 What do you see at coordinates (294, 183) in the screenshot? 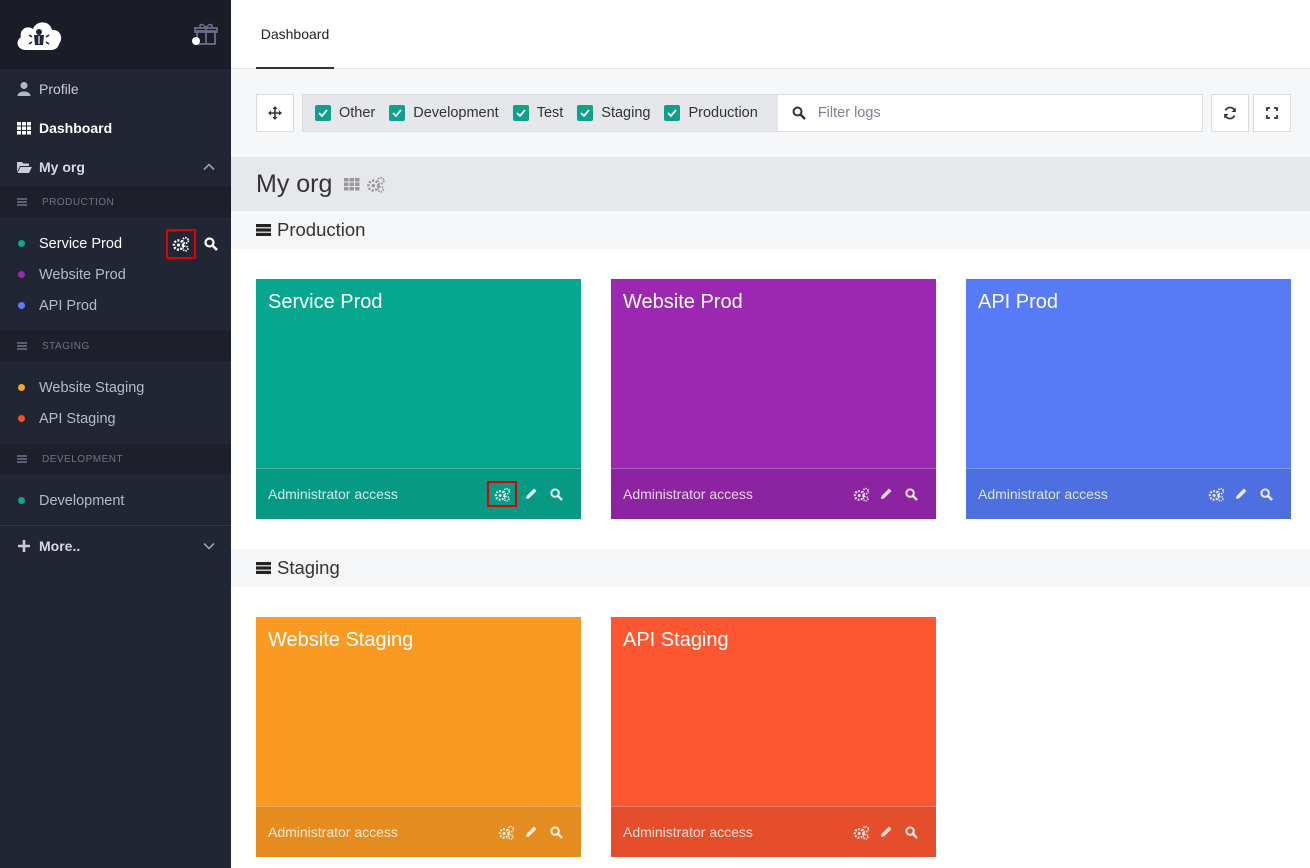
I see `org-title: My org` at bounding box center [294, 183].